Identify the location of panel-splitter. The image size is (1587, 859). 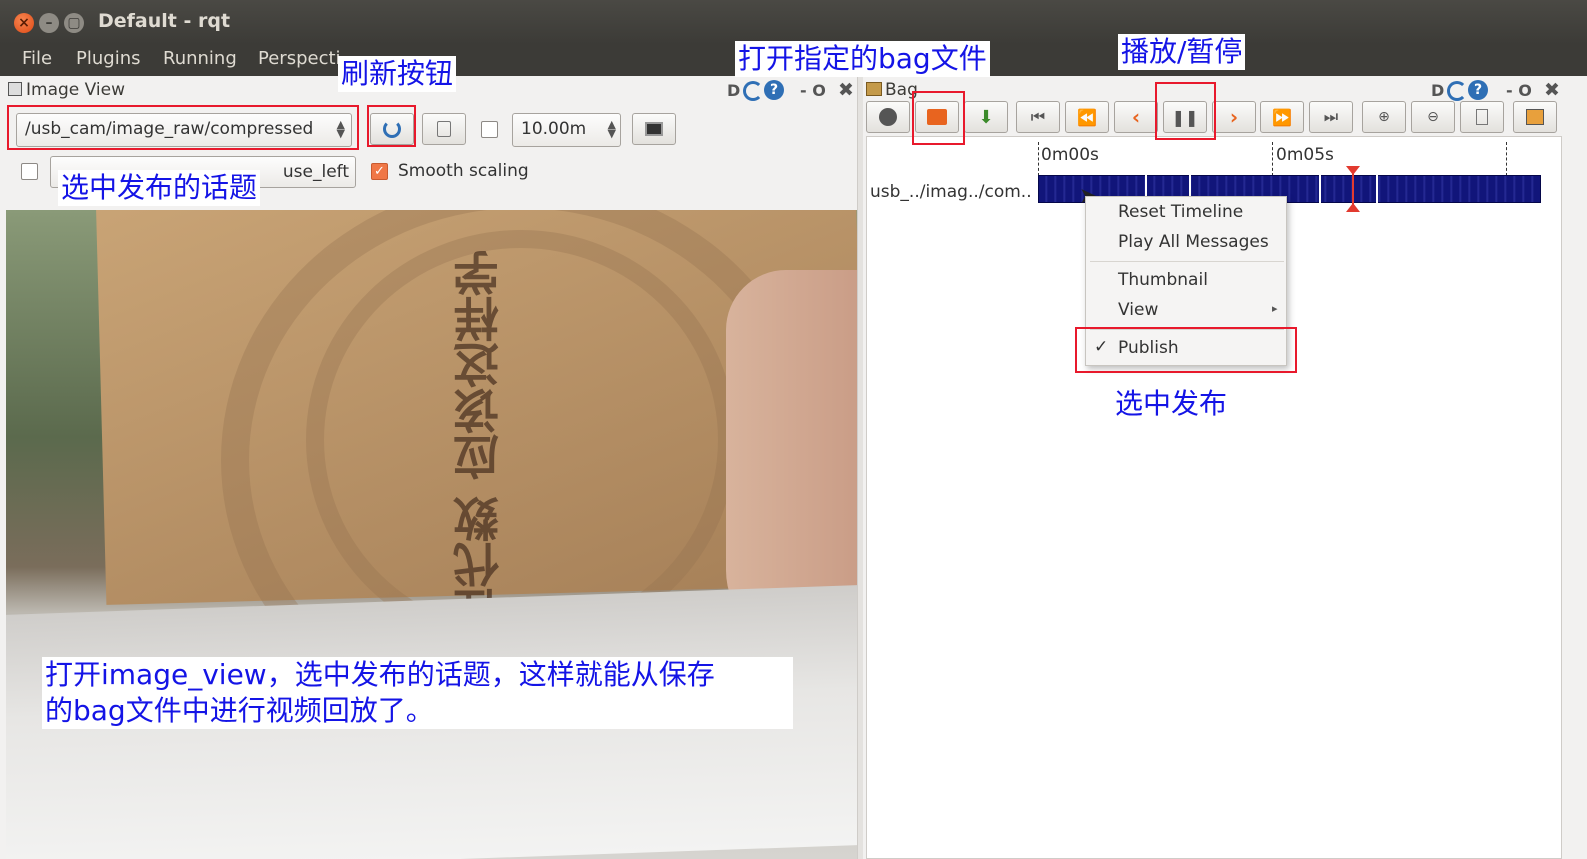
(860, 467).